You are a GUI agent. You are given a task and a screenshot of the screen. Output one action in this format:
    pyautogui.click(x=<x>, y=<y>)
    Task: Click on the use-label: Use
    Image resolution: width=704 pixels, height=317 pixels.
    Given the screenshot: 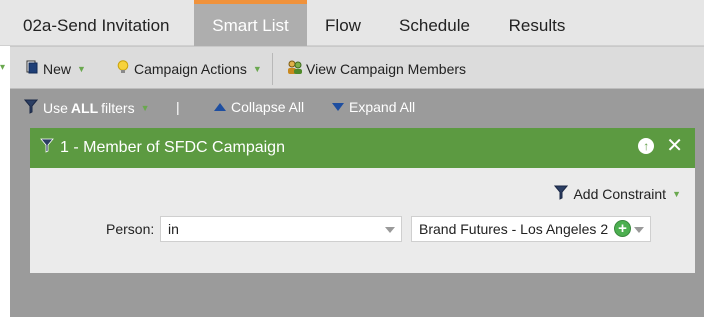 What is the action you would take?
    pyautogui.click(x=55, y=108)
    